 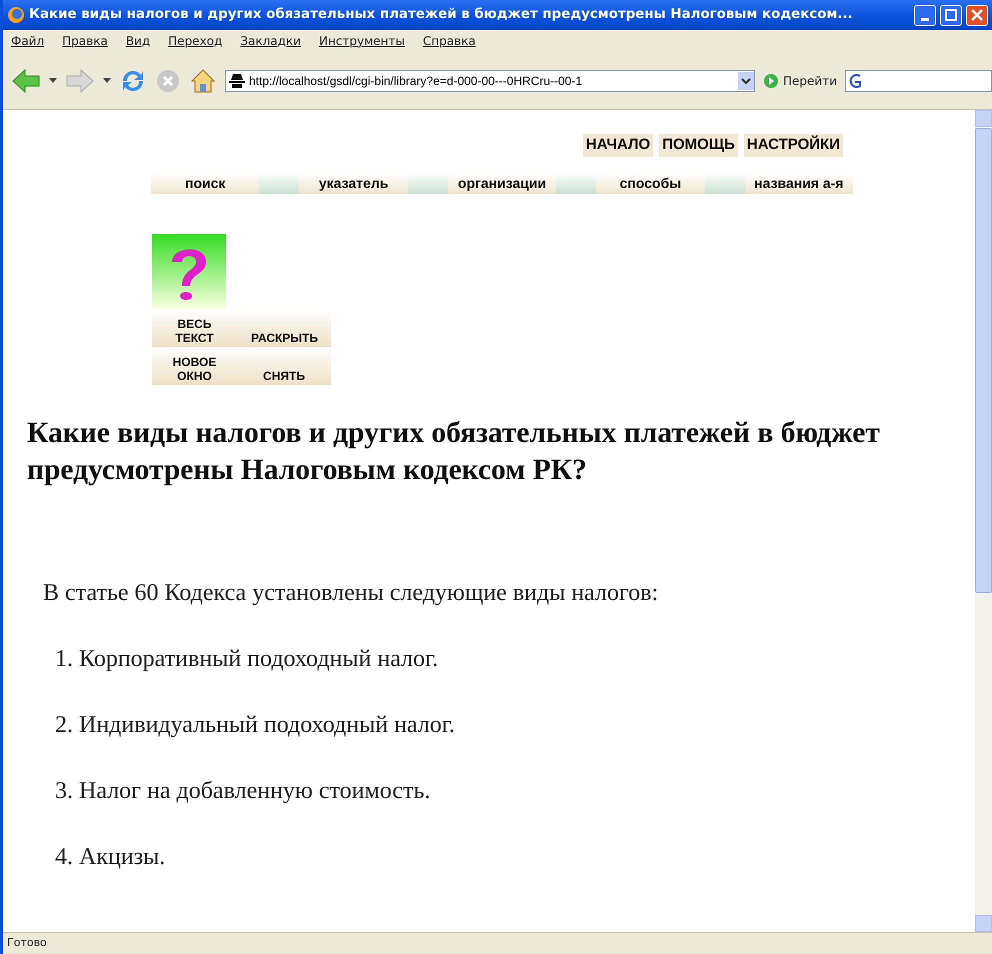 I want to click on article-heading: Какие виды налогов и других обязательных платежей в бюджет предусмотрены Налоговым кодексом РК?, so click(x=454, y=452).